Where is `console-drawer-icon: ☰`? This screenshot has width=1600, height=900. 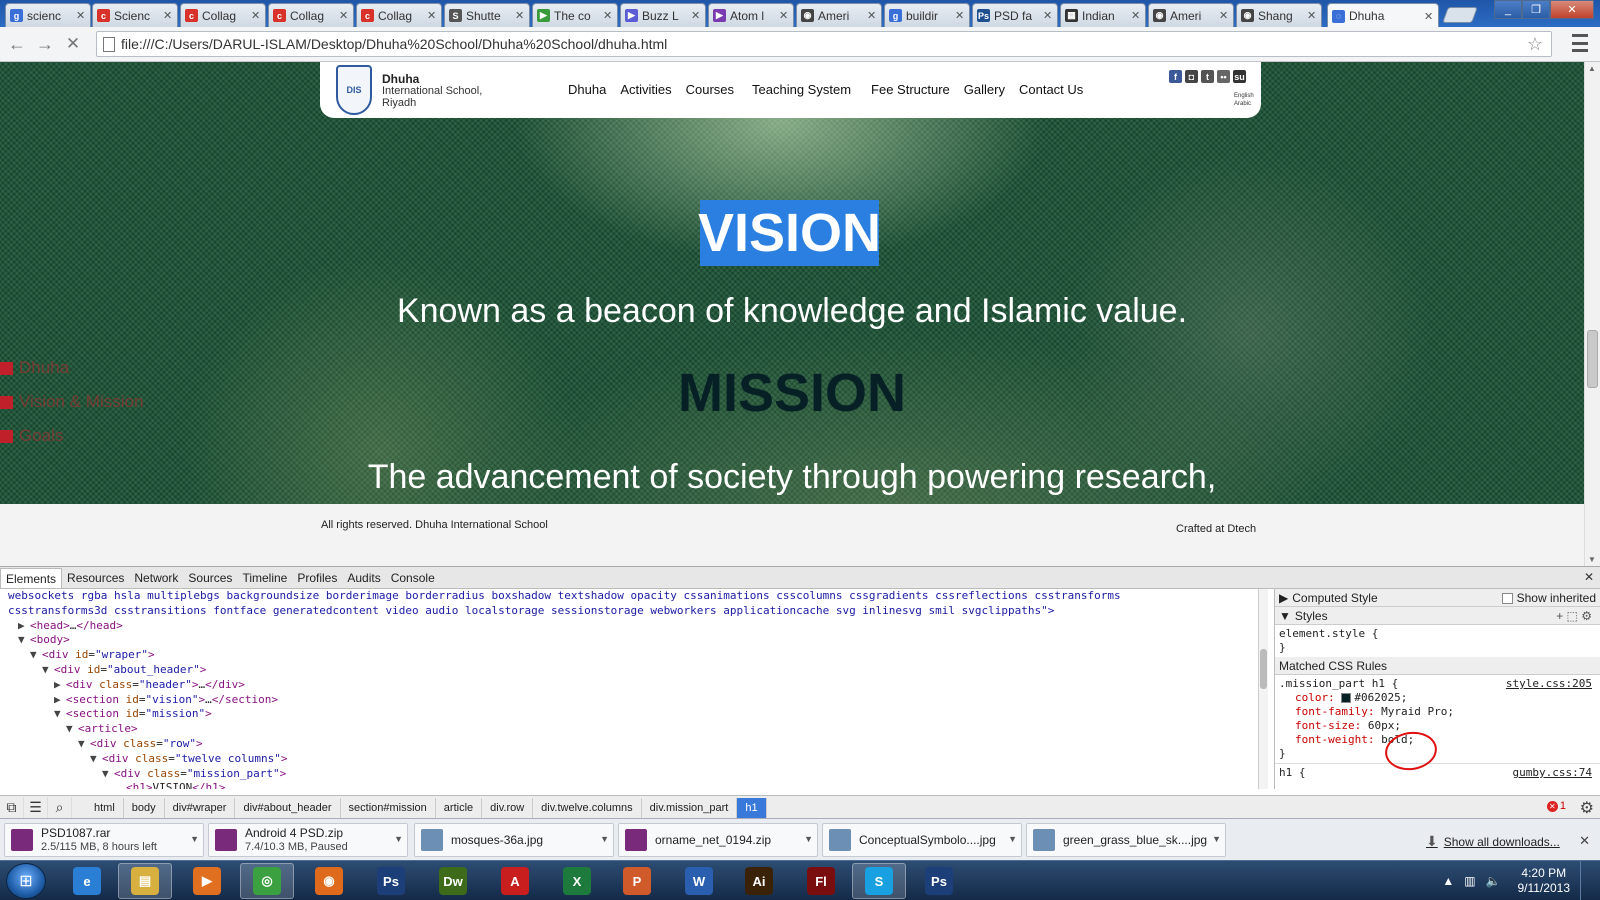 console-drawer-icon: ☰ is located at coordinates (36, 807).